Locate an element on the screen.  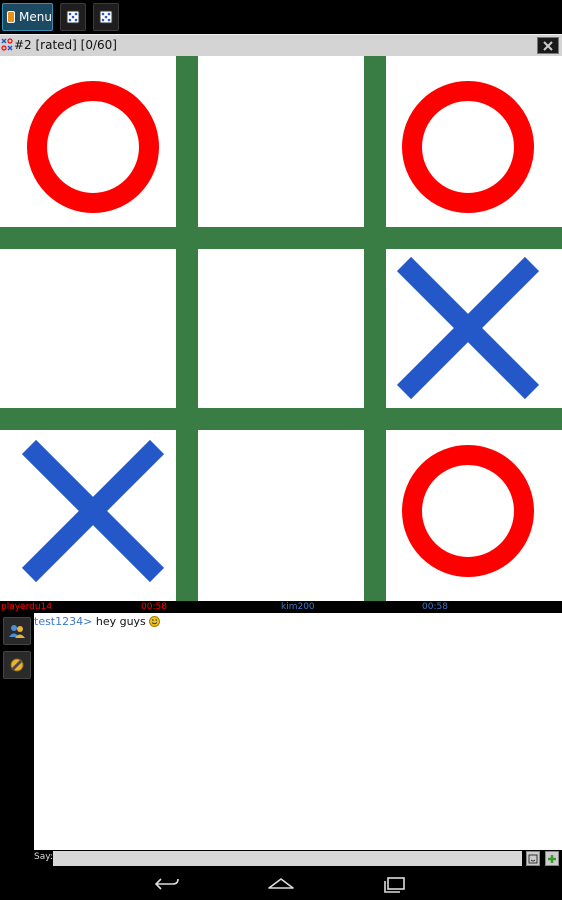
users-button is located at coordinates (17, 631).